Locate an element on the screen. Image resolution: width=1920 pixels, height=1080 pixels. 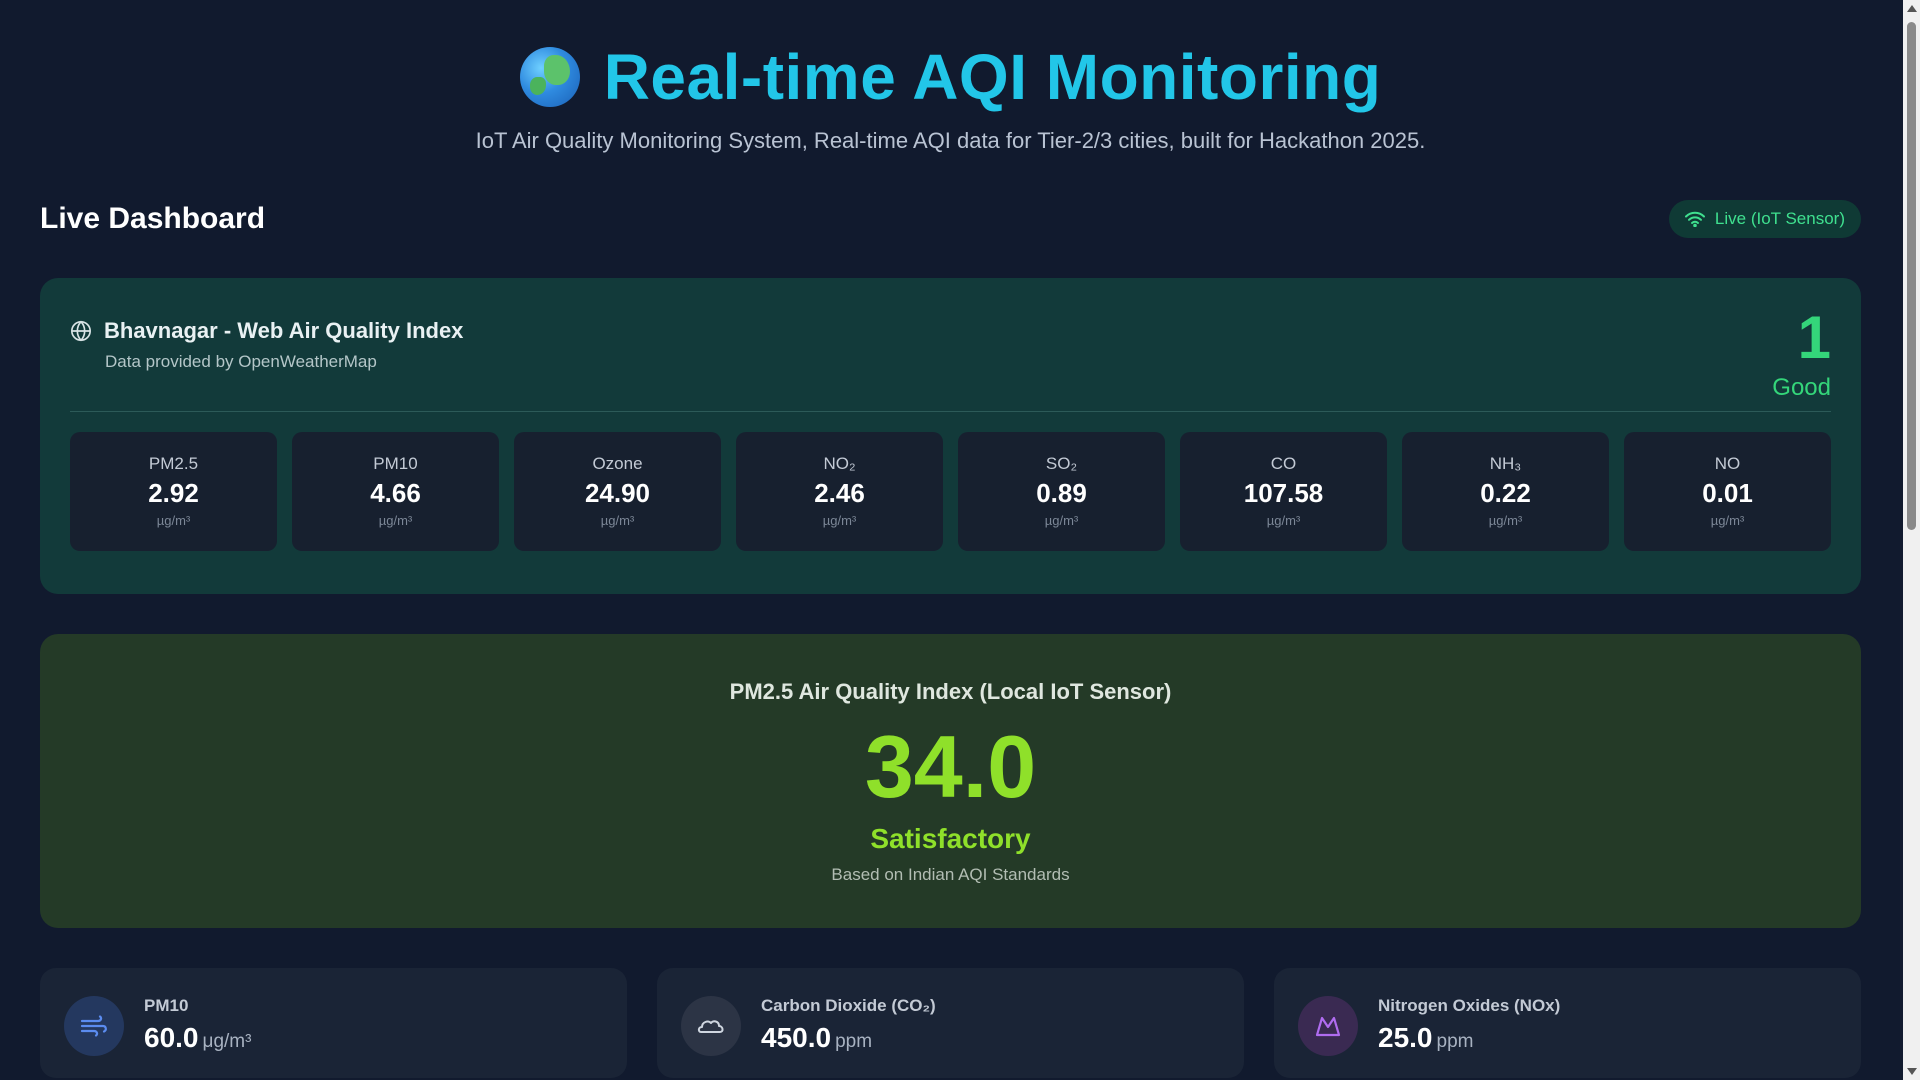
scroll-down-icon is located at coordinates (1912, 1071).